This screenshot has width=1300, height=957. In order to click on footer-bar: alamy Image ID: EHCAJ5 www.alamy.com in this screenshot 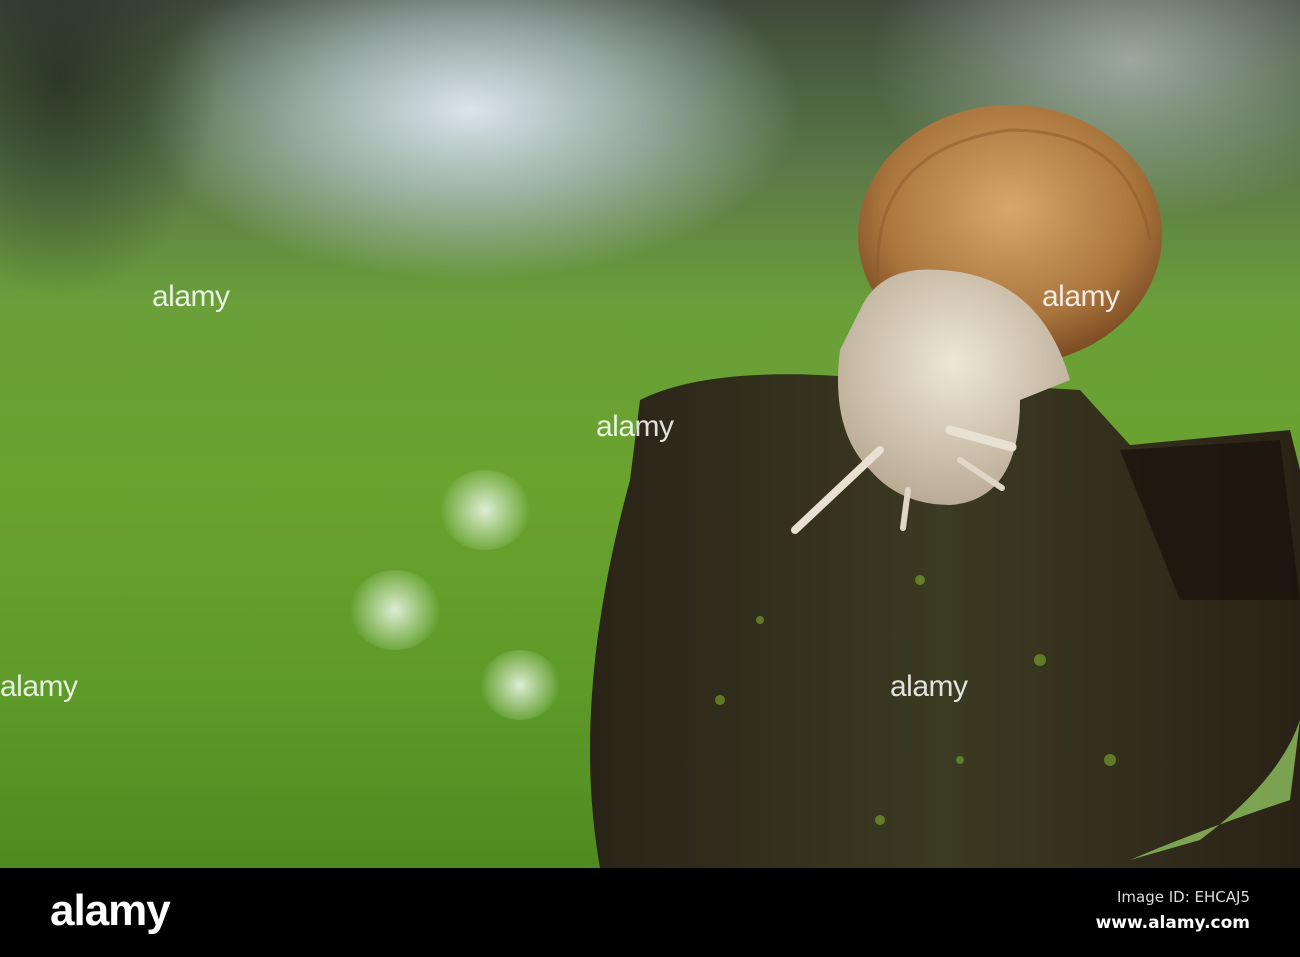, I will do `click(650, 912)`.